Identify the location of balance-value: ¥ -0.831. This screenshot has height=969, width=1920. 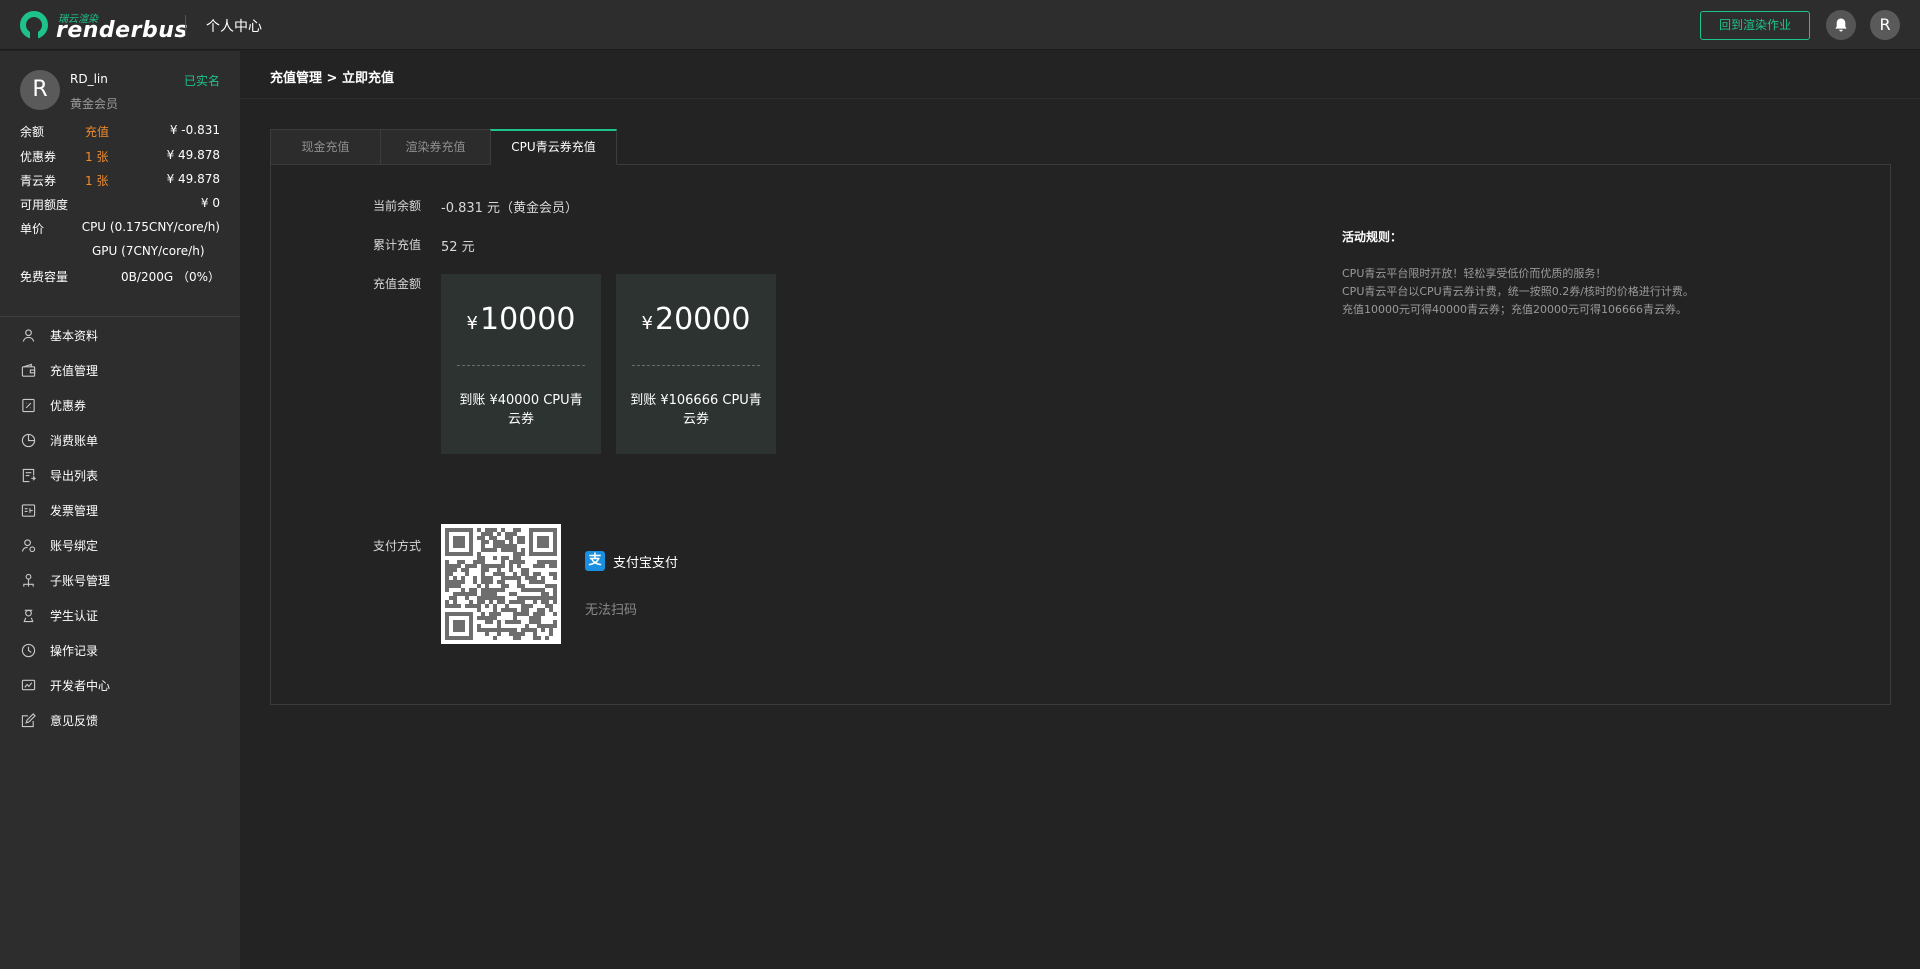
(194, 130).